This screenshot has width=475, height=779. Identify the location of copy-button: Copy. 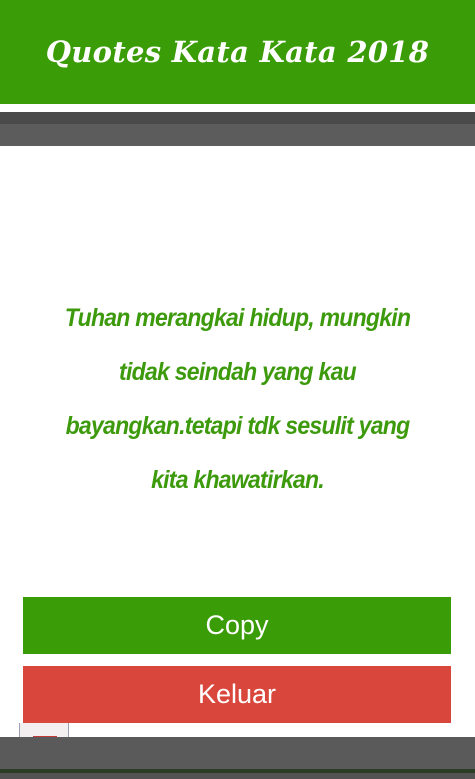
(237, 625).